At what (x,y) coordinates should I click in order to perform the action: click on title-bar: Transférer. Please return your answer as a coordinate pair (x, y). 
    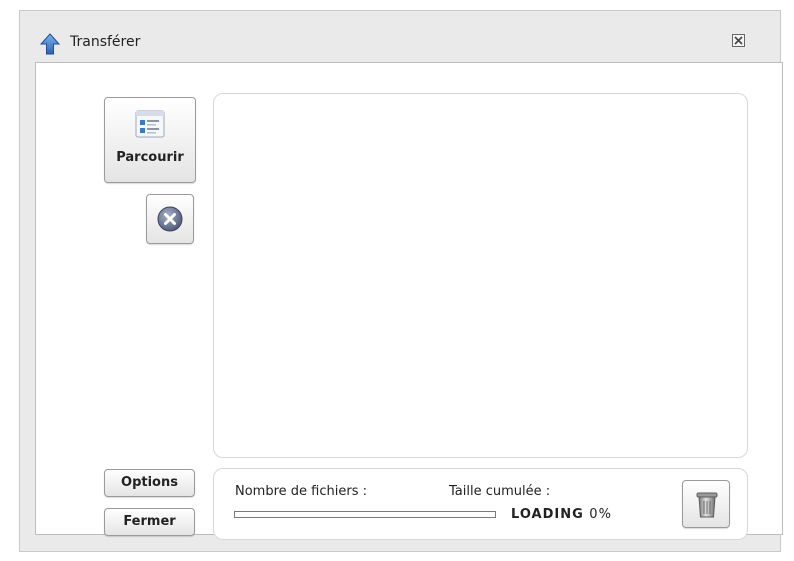
    Looking at the image, I should click on (400, 39).